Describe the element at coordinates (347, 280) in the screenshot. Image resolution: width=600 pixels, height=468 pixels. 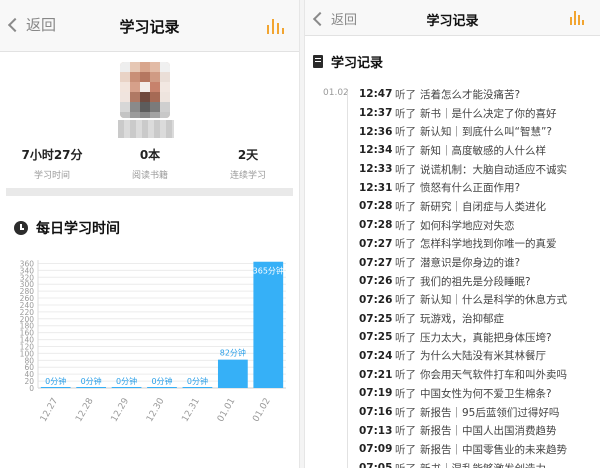
I see `timeline-line` at that location.